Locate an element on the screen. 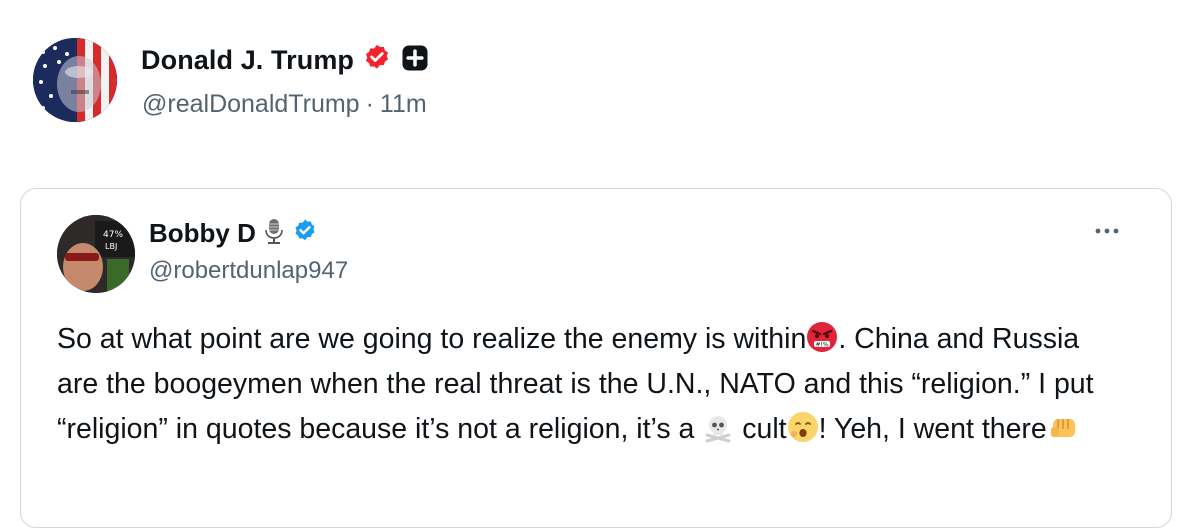 This screenshot has width=1184, height=528. post-text-part-4: ! Yeh, I went there is located at coordinates (932, 429).